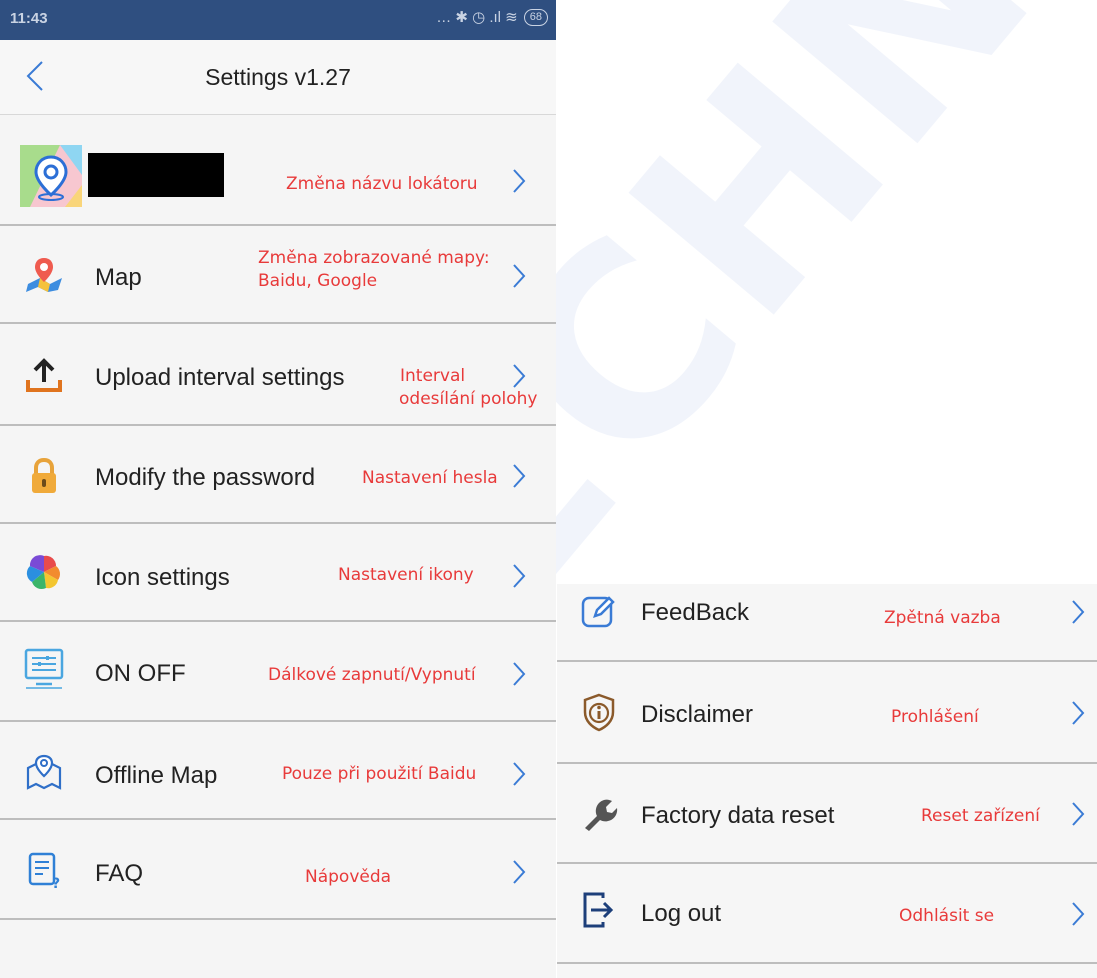 The width and height of the screenshot is (1097, 978). What do you see at coordinates (738, 815) in the screenshot?
I see `list-item-label: Factory data reset` at bounding box center [738, 815].